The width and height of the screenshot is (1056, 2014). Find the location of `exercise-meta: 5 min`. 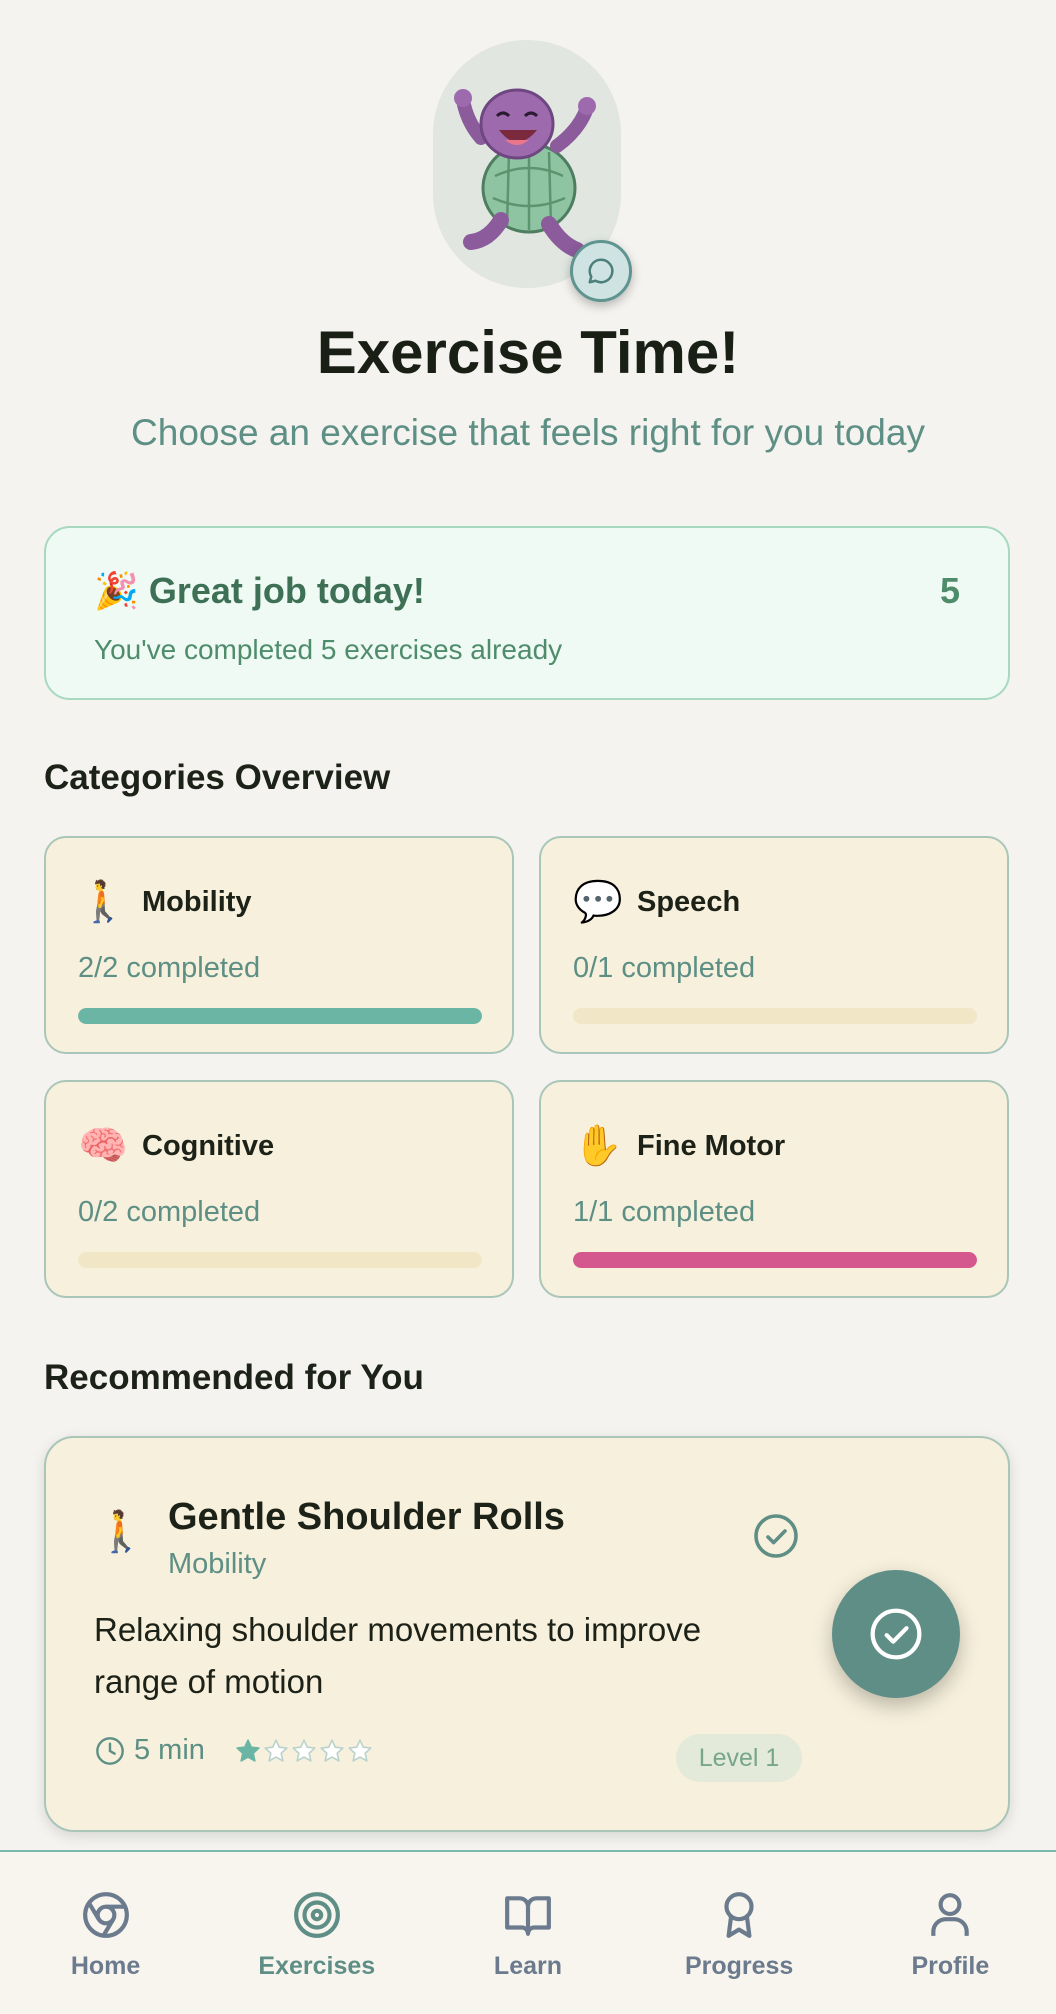

exercise-meta: 5 min is located at coordinates (233, 1750).